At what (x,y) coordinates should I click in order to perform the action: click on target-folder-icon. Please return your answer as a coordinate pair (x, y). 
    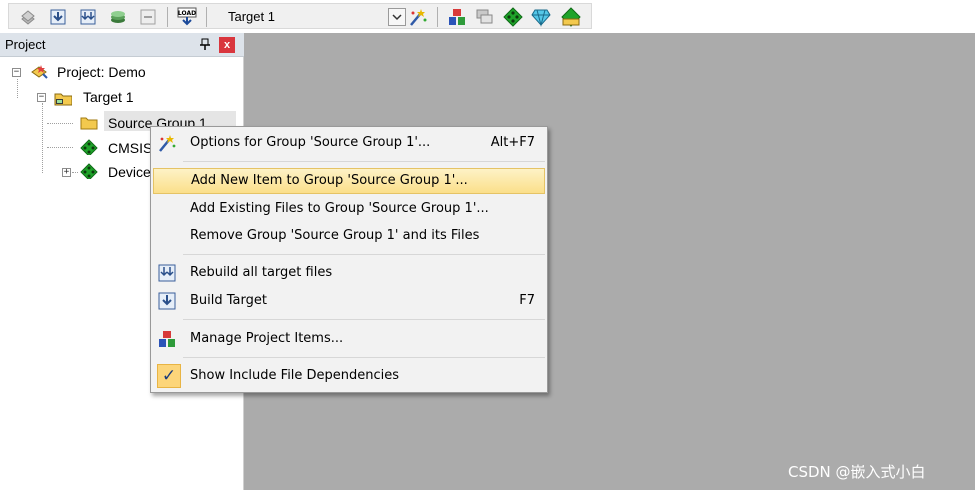
    Looking at the image, I should click on (63, 99).